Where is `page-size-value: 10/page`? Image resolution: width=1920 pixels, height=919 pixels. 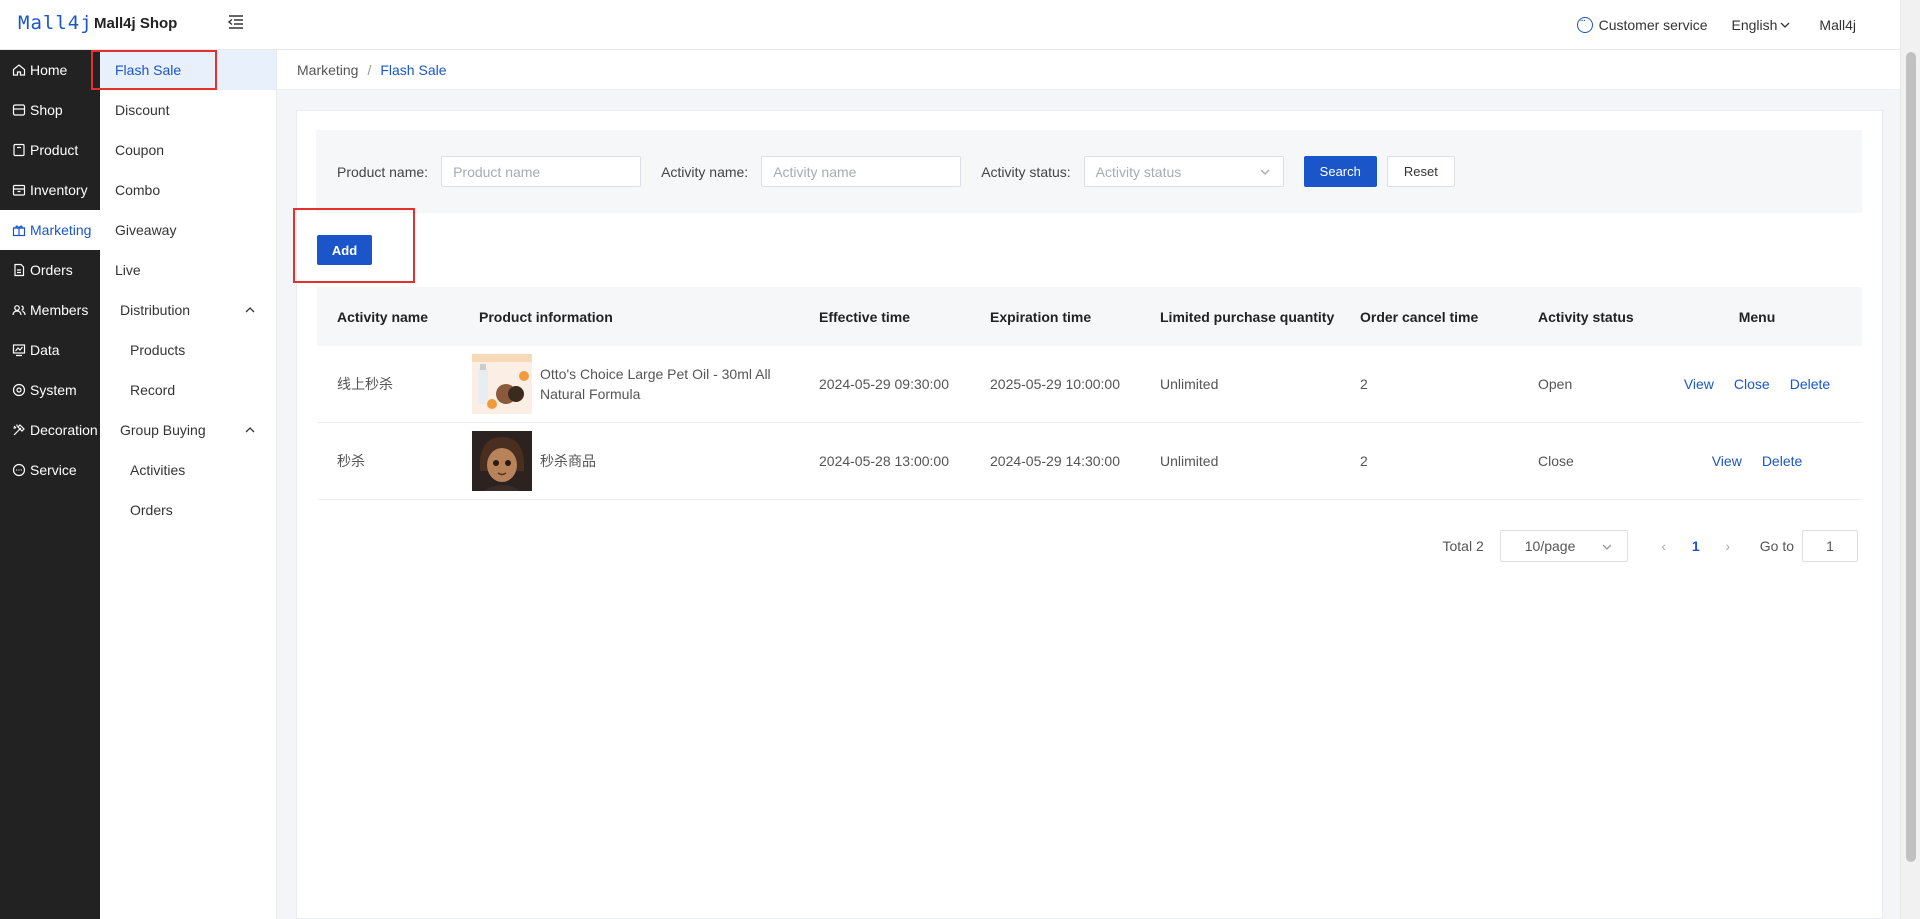 page-size-value: 10/page is located at coordinates (1550, 546).